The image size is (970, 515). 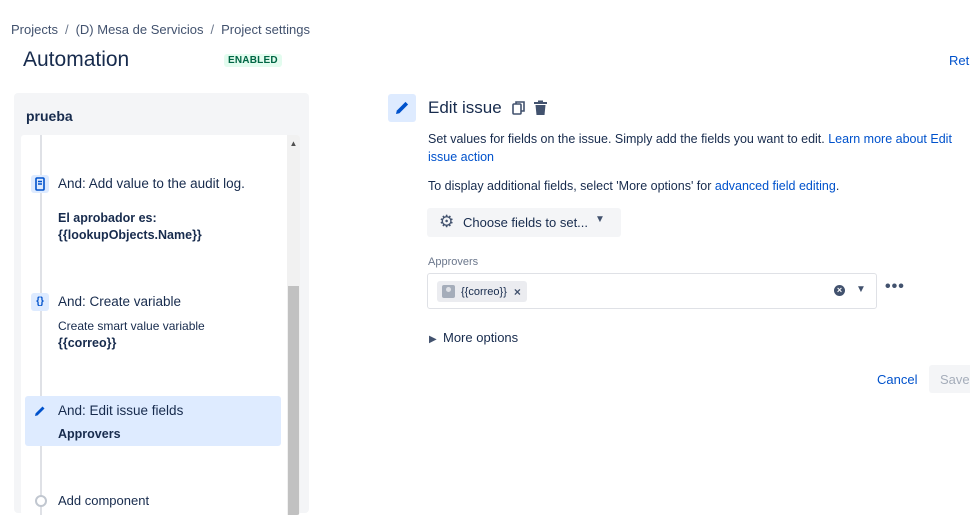 What do you see at coordinates (453, 262) in the screenshot?
I see `approvers-label: Approvers` at bounding box center [453, 262].